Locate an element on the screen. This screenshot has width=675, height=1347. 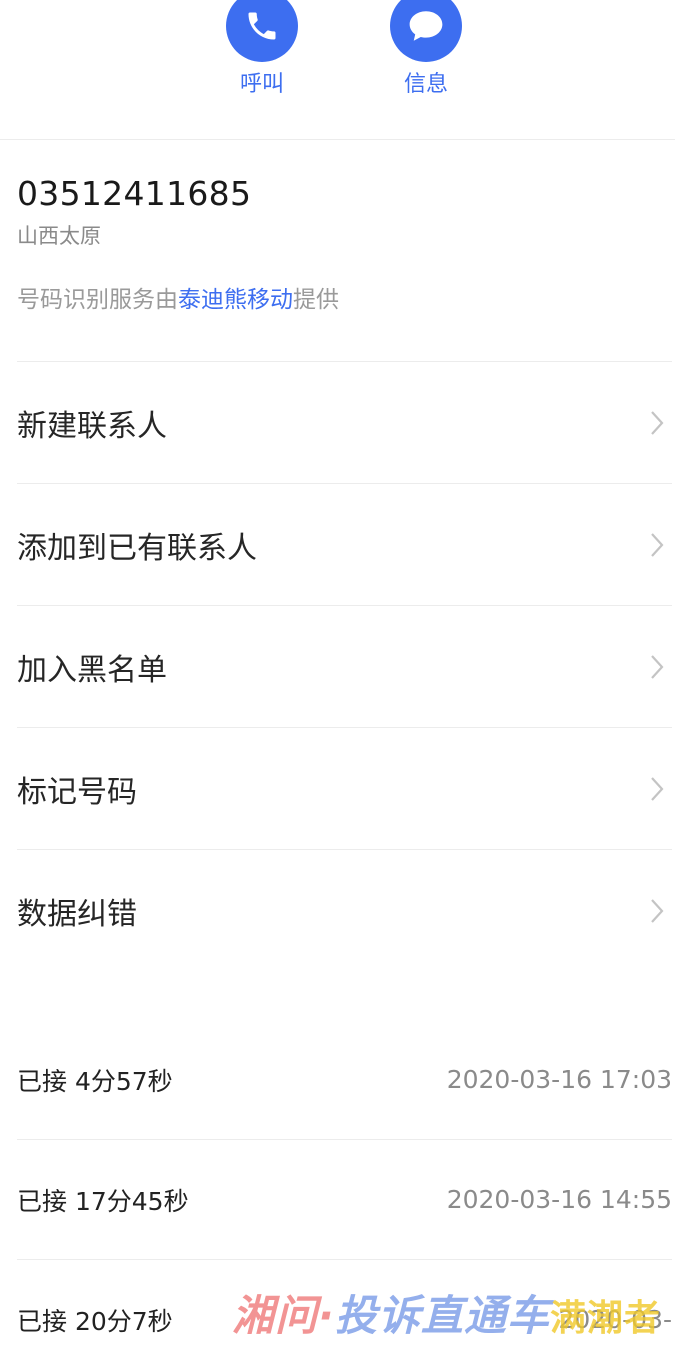
call-button-circle is located at coordinates (262, 31).